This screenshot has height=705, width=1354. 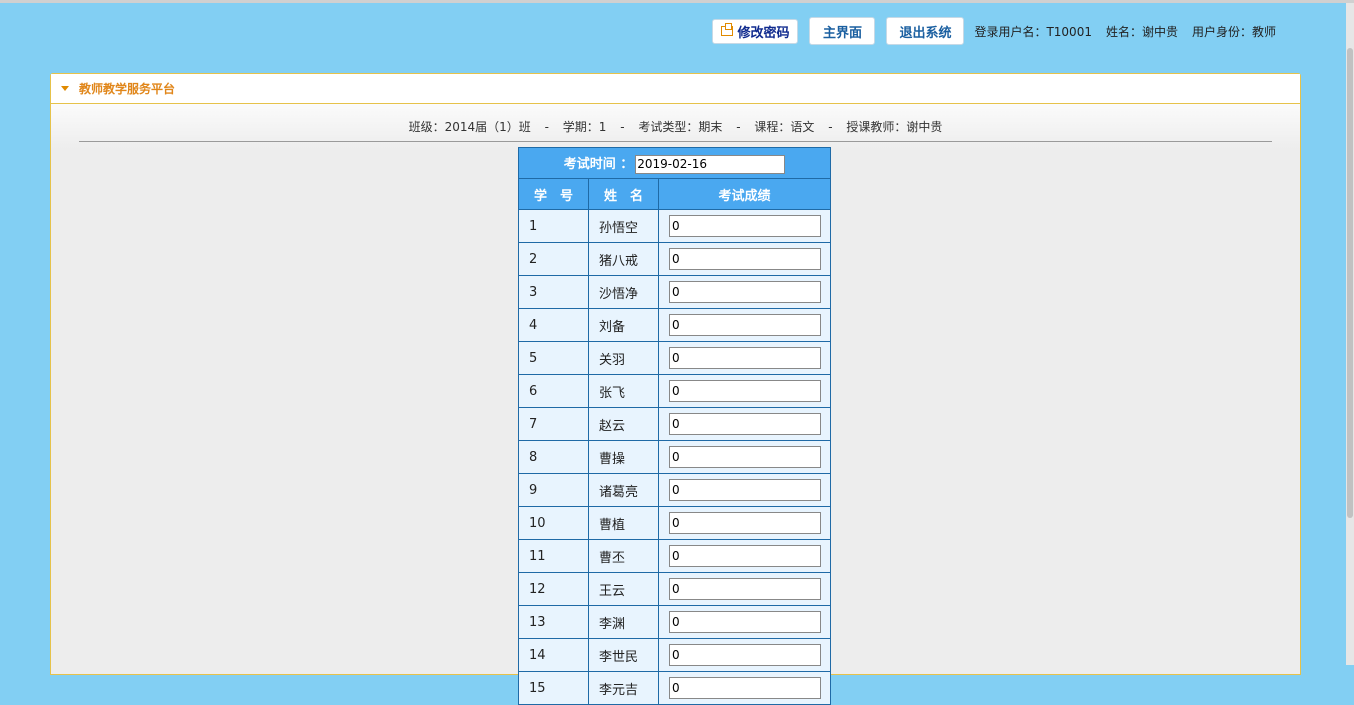 I want to click on student-name: 赵云, so click(x=623, y=424).